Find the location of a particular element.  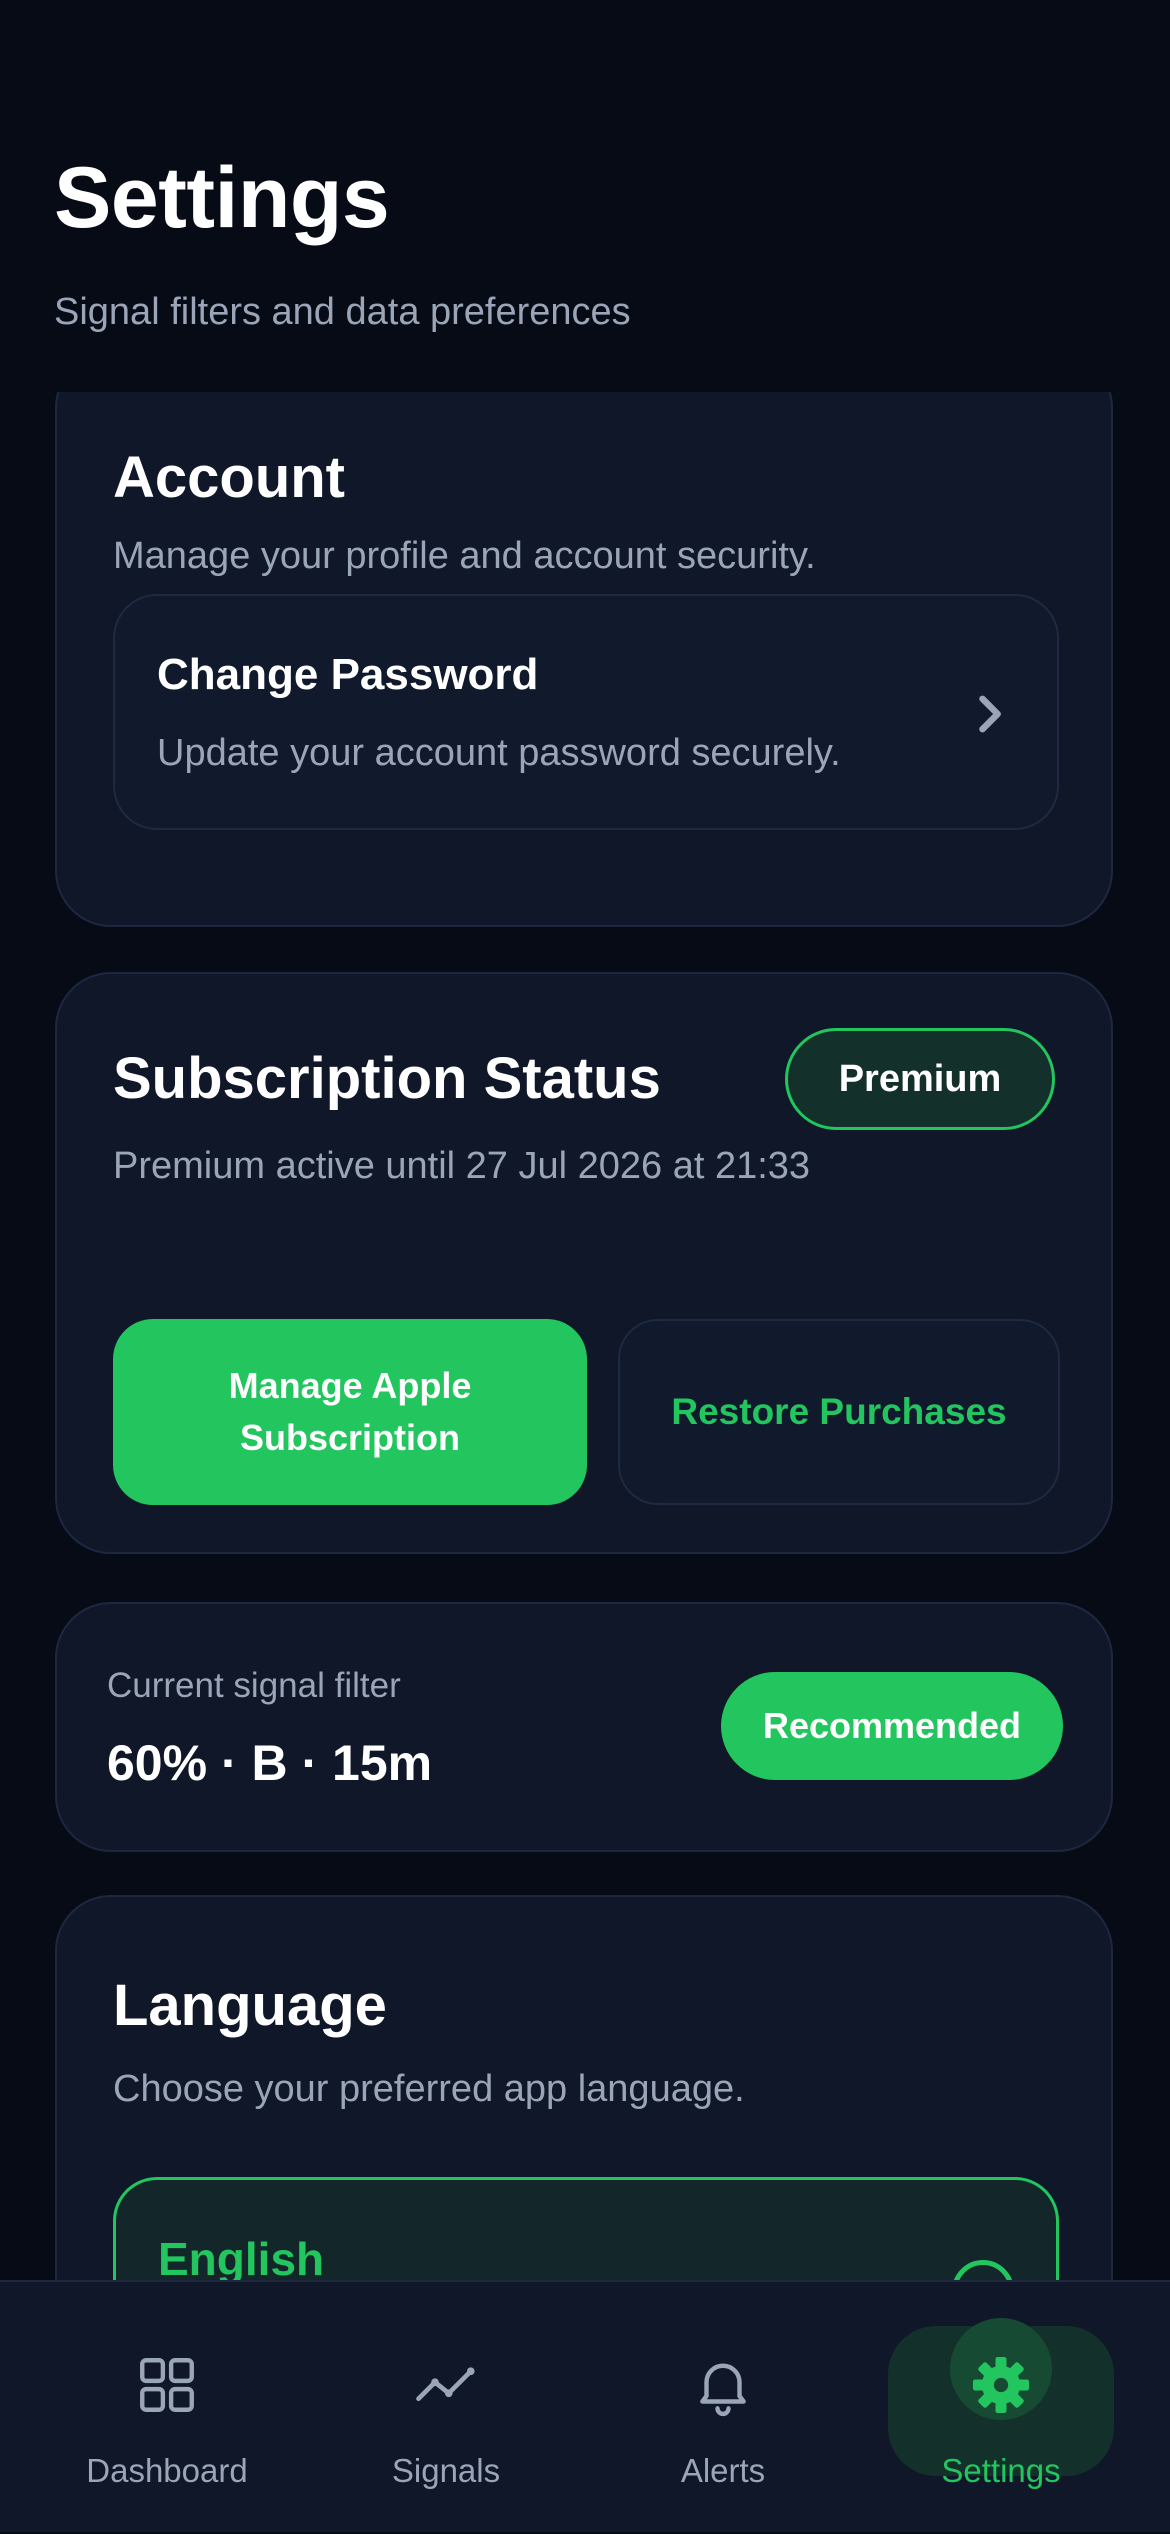

signal-filter-value: 60% · B · 15m is located at coordinates (270, 1763).